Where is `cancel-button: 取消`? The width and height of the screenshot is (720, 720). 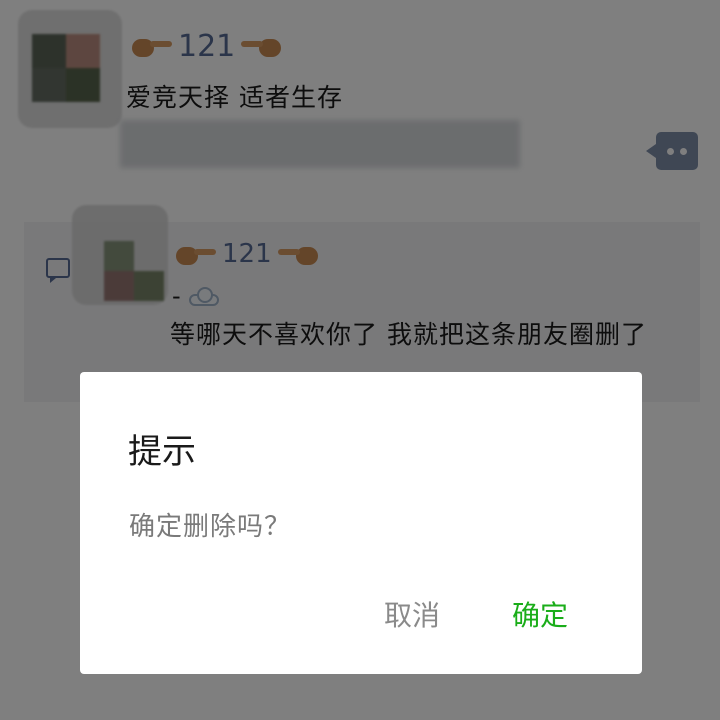
cancel-button: 取消 is located at coordinates (412, 614).